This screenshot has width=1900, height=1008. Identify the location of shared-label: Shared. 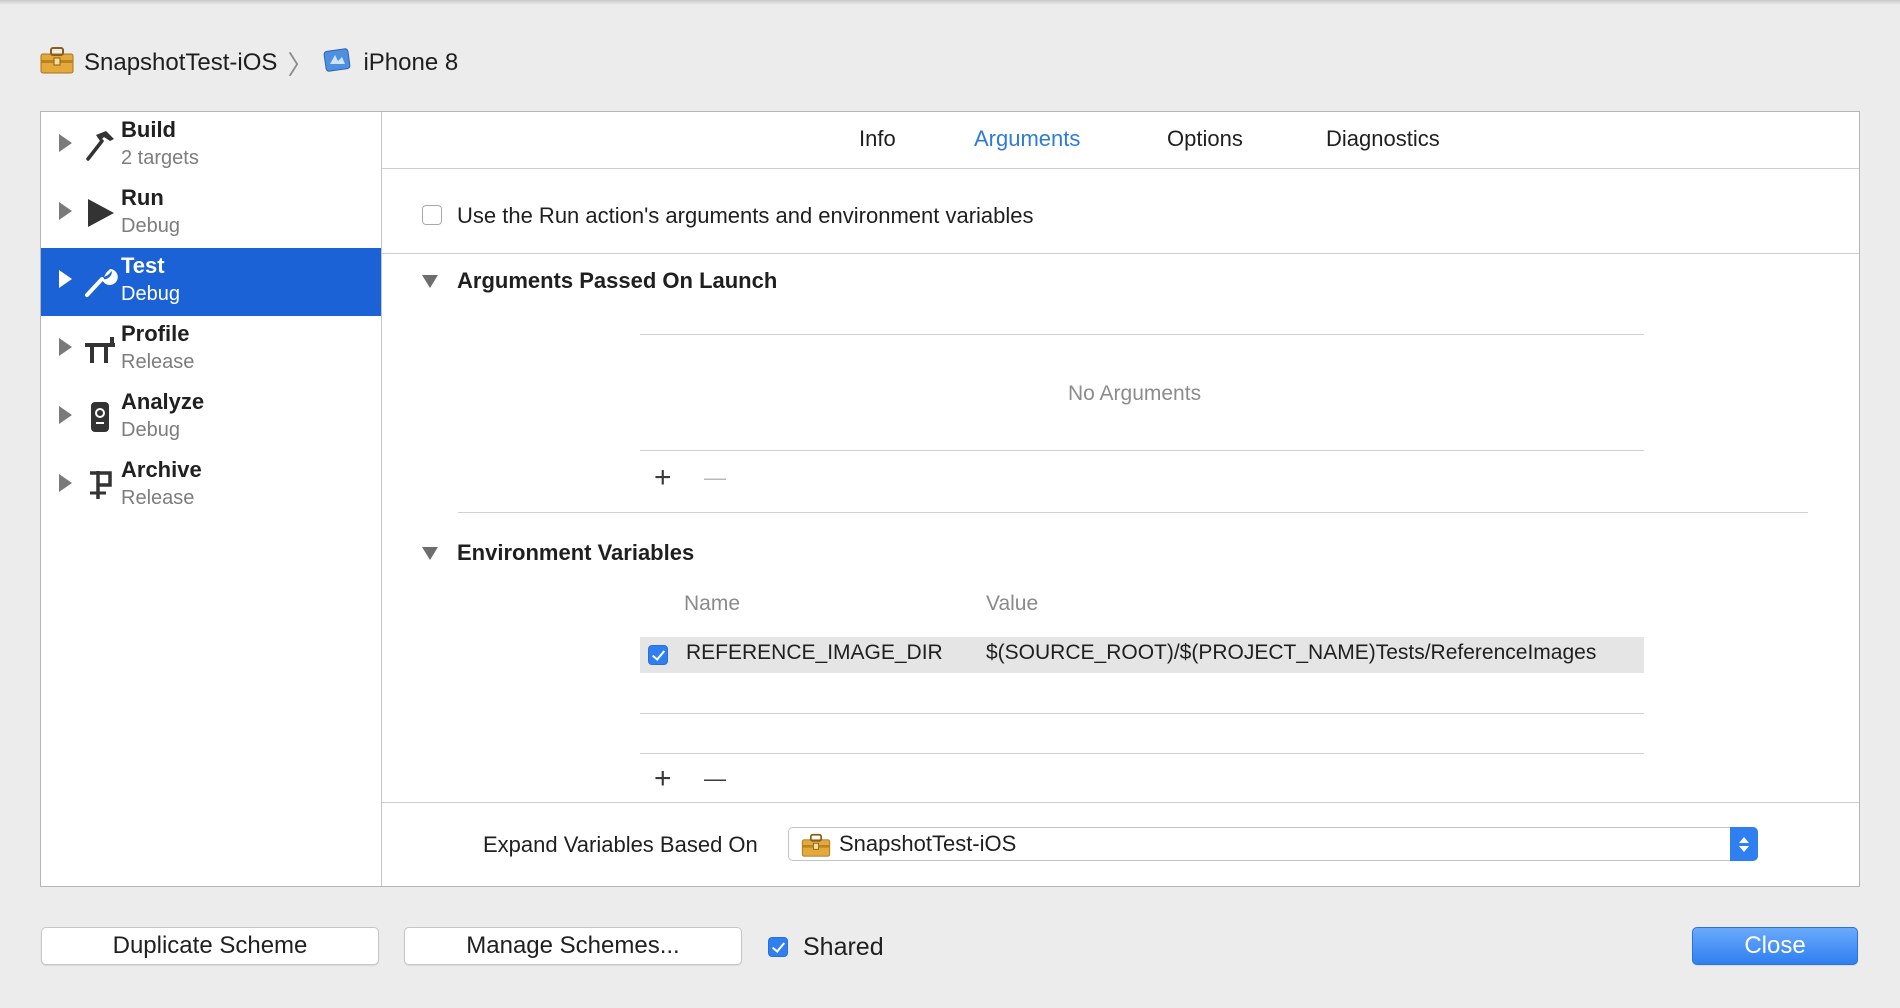
(843, 947).